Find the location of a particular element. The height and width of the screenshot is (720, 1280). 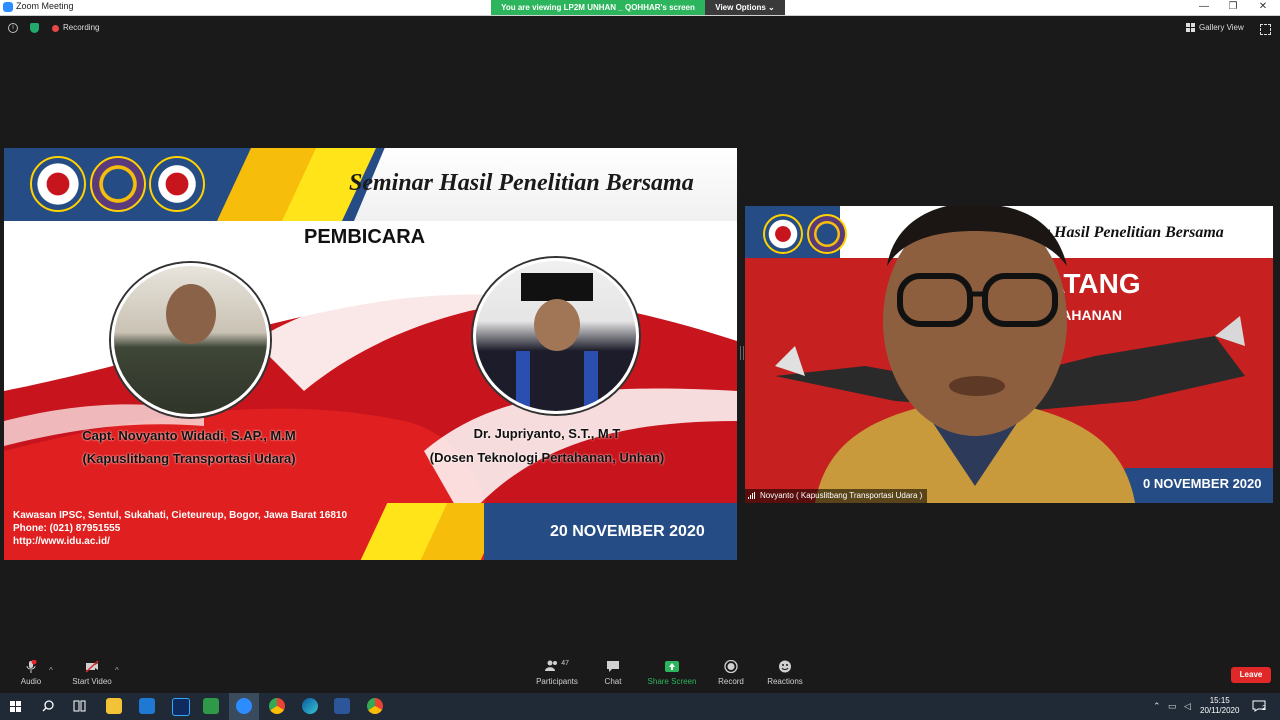

windows-taskbar: ⌃ ▭ ◁ 15:15 20/11/2020 2 is located at coordinates (640, 706).